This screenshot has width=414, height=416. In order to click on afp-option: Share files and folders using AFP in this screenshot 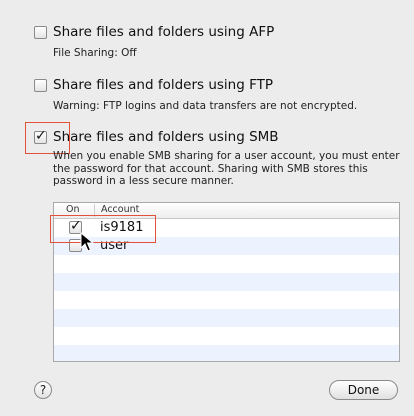, I will do `click(154, 32)`.